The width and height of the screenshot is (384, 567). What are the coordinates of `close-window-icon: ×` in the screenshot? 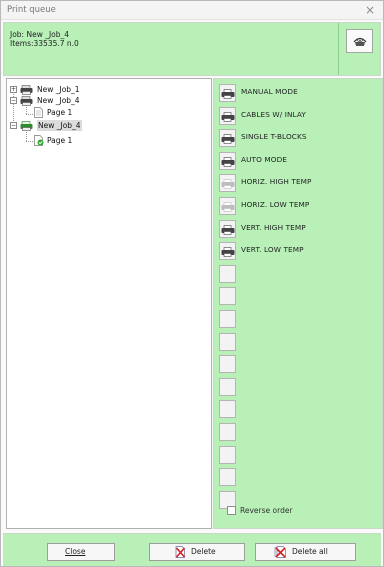 It's located at (370, 10).